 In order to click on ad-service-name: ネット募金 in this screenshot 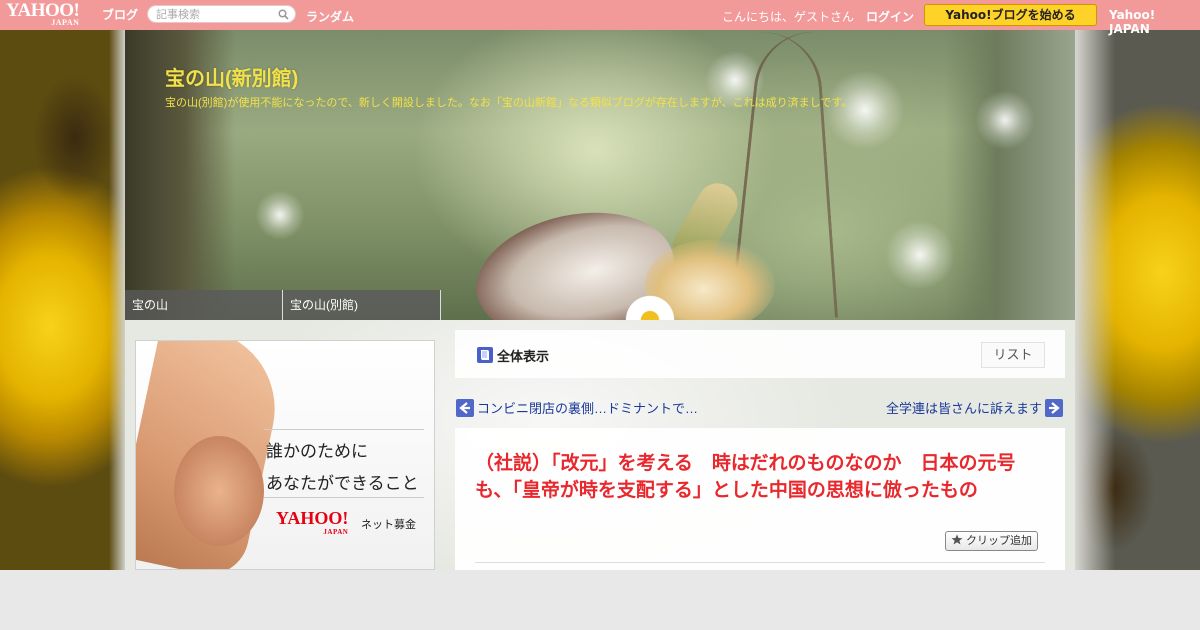, I will do `click(388, 524)`.